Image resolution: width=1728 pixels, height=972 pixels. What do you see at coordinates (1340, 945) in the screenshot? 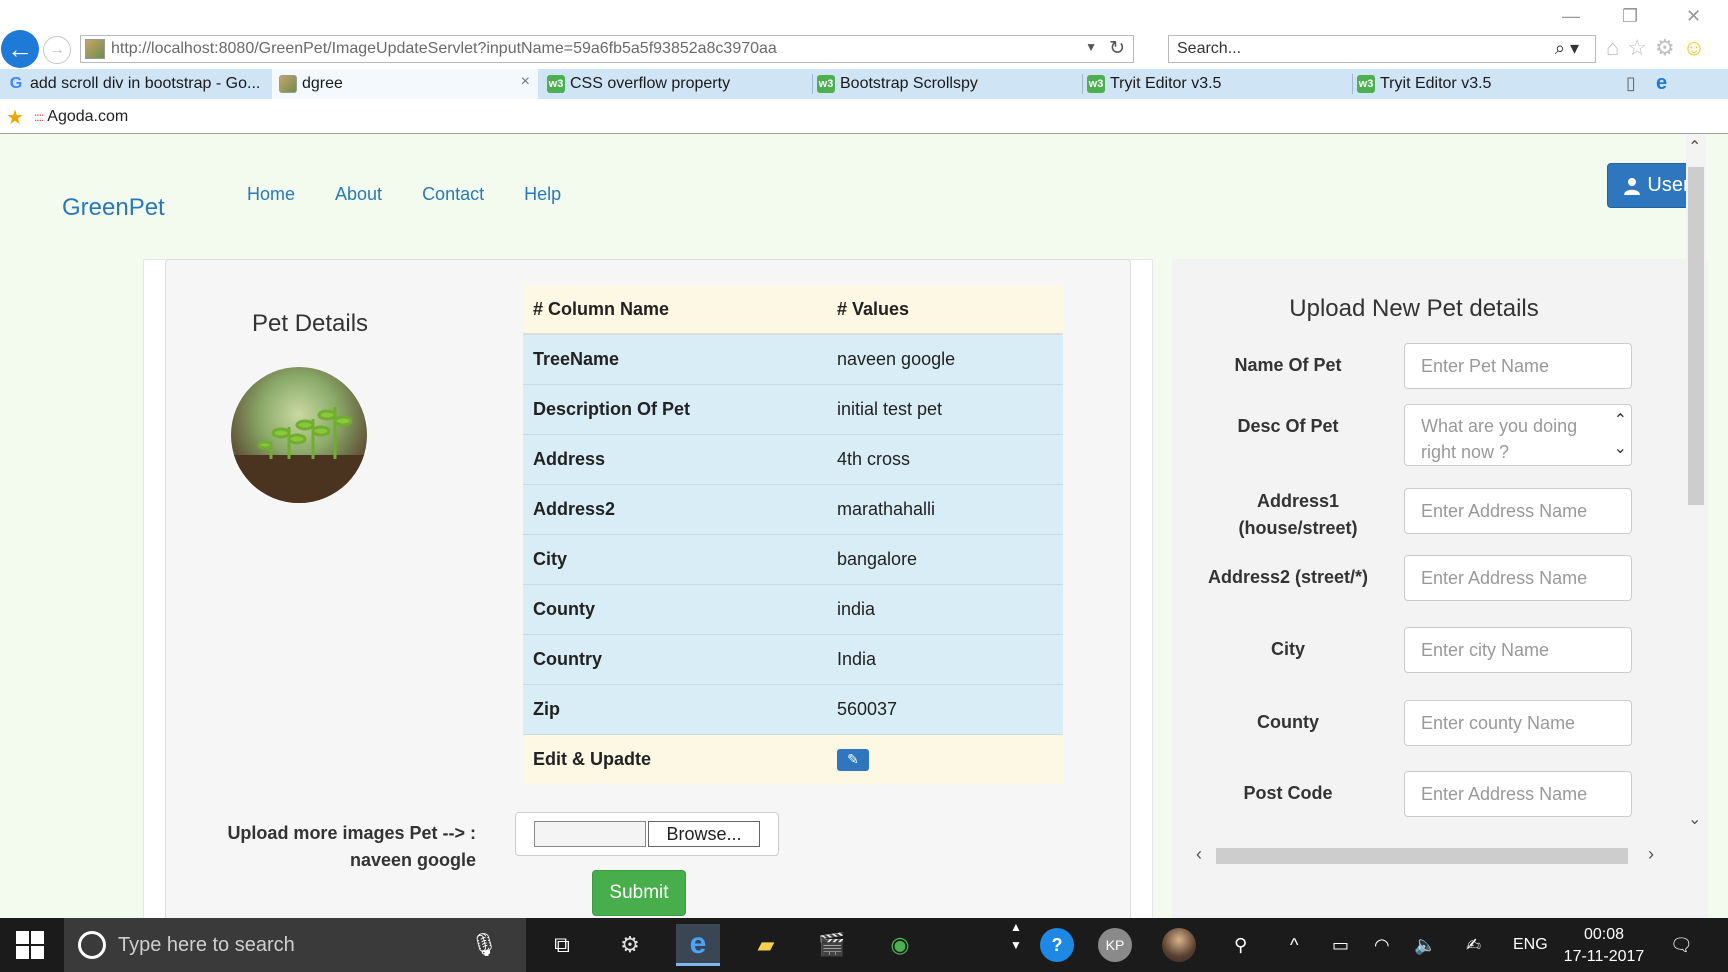
I see `battery-icon: ▭` at bounding box center [1340, 945].